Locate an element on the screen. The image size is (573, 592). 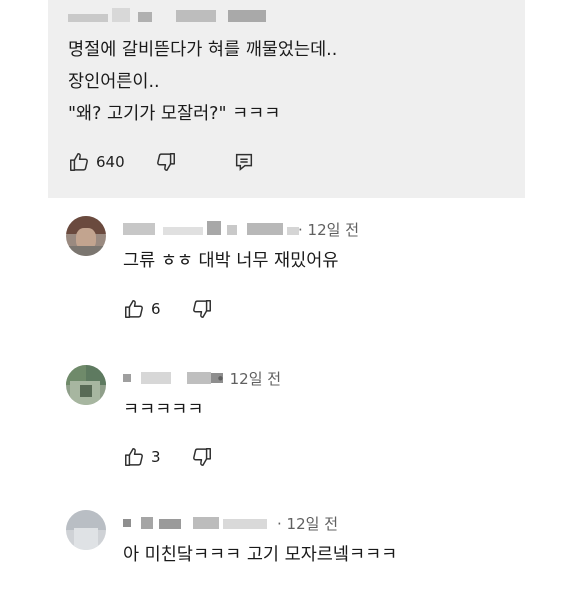
reply-timestamp: • 12일 전 is located at coordinates (249, 379).